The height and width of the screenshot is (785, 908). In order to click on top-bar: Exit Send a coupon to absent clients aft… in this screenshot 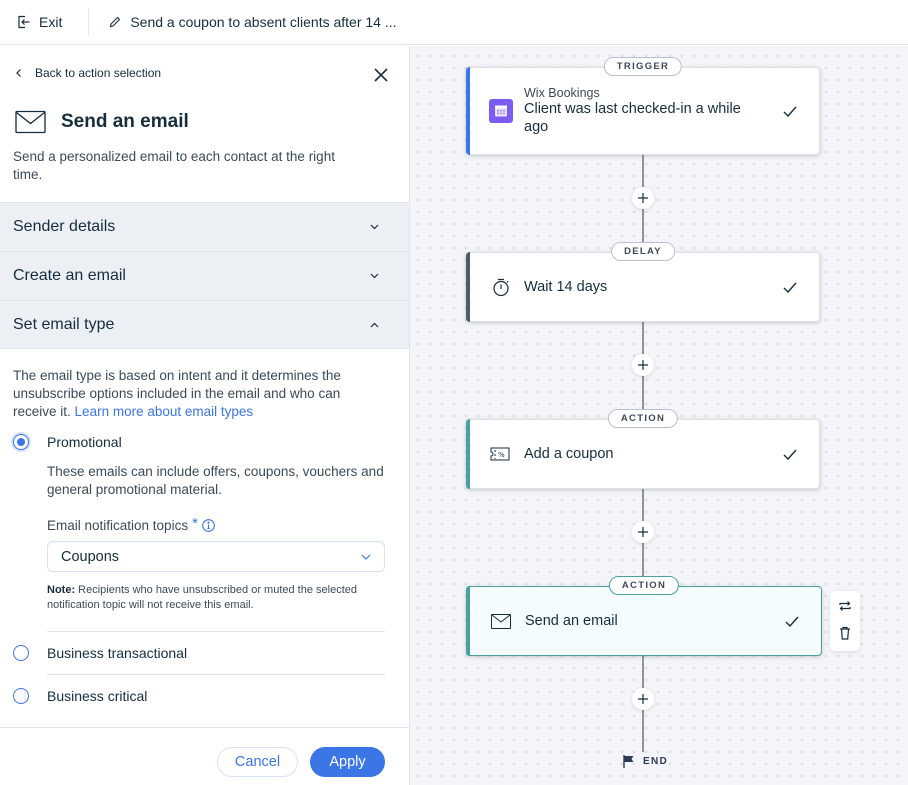, I will do `click(454, 22)`.